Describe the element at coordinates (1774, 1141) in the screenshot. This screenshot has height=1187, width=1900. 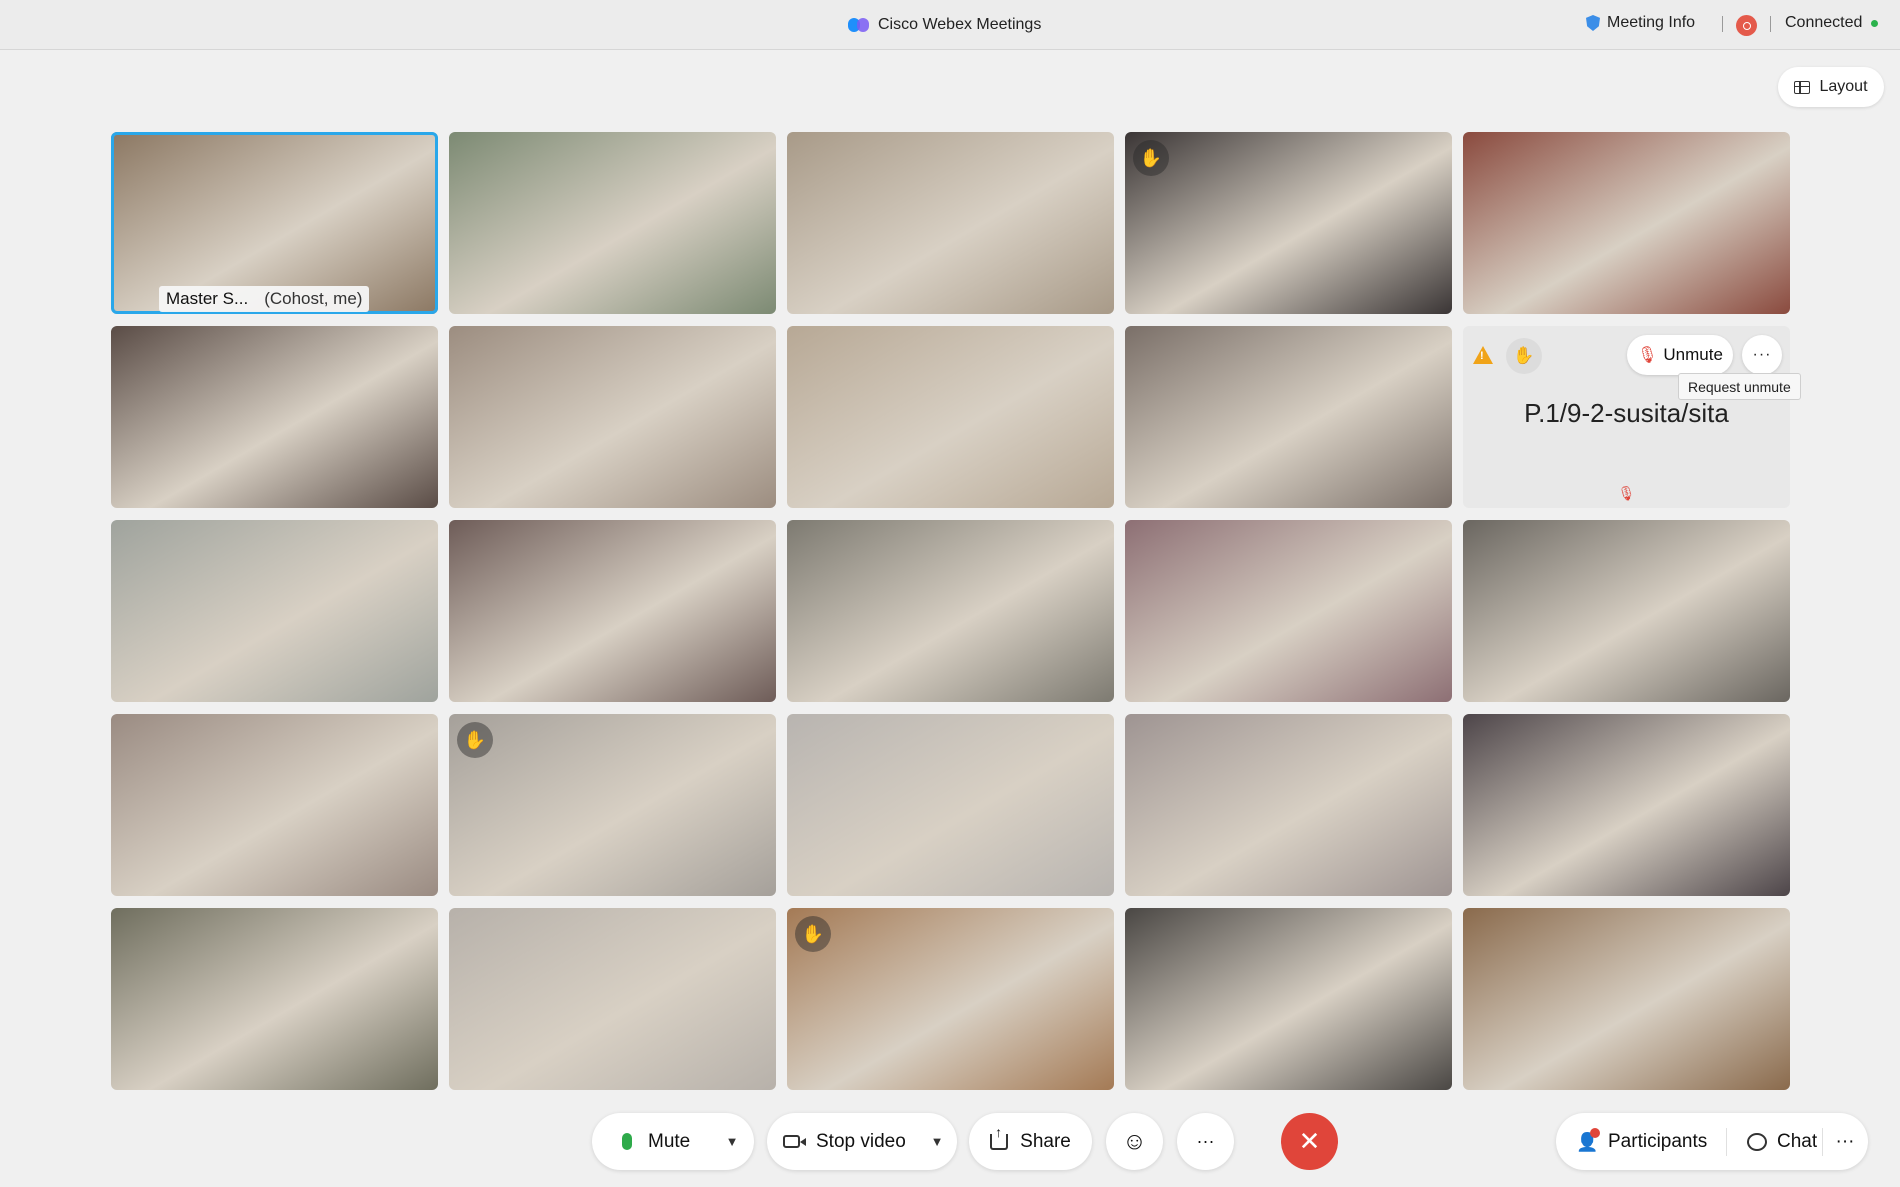
I see `chat-button: Chat` at that location.